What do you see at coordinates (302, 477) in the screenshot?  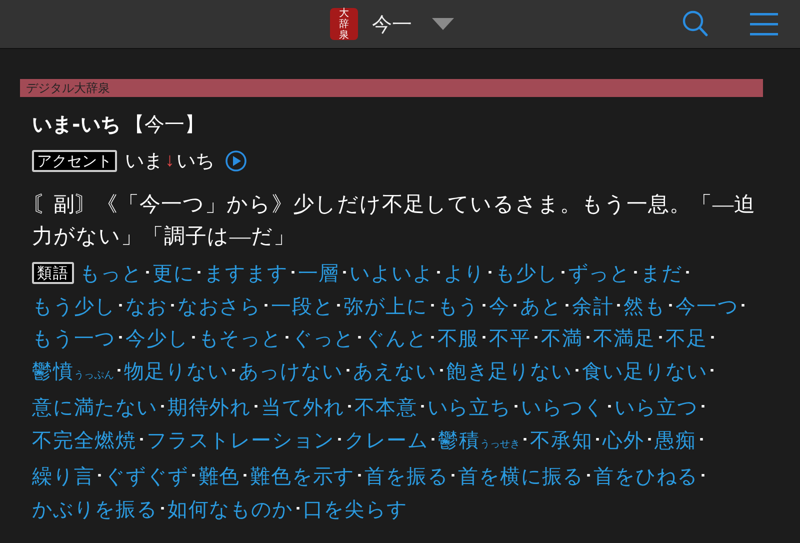 I see `synonym-link: 難色を示す` at bounding box center [302, 477].